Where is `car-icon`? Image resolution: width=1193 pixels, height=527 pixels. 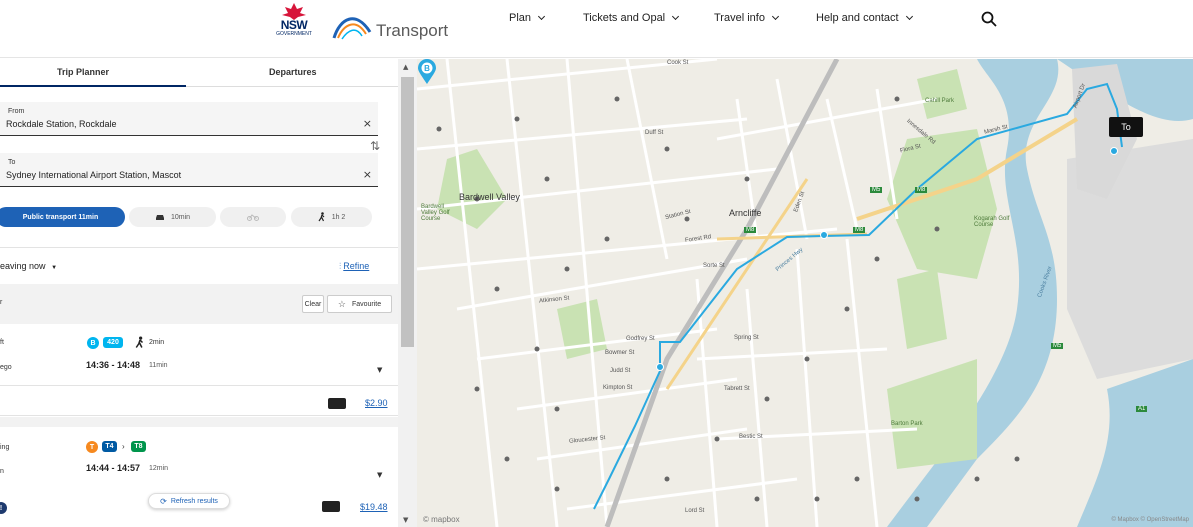
car-icon is located at coordinates (159, 217).